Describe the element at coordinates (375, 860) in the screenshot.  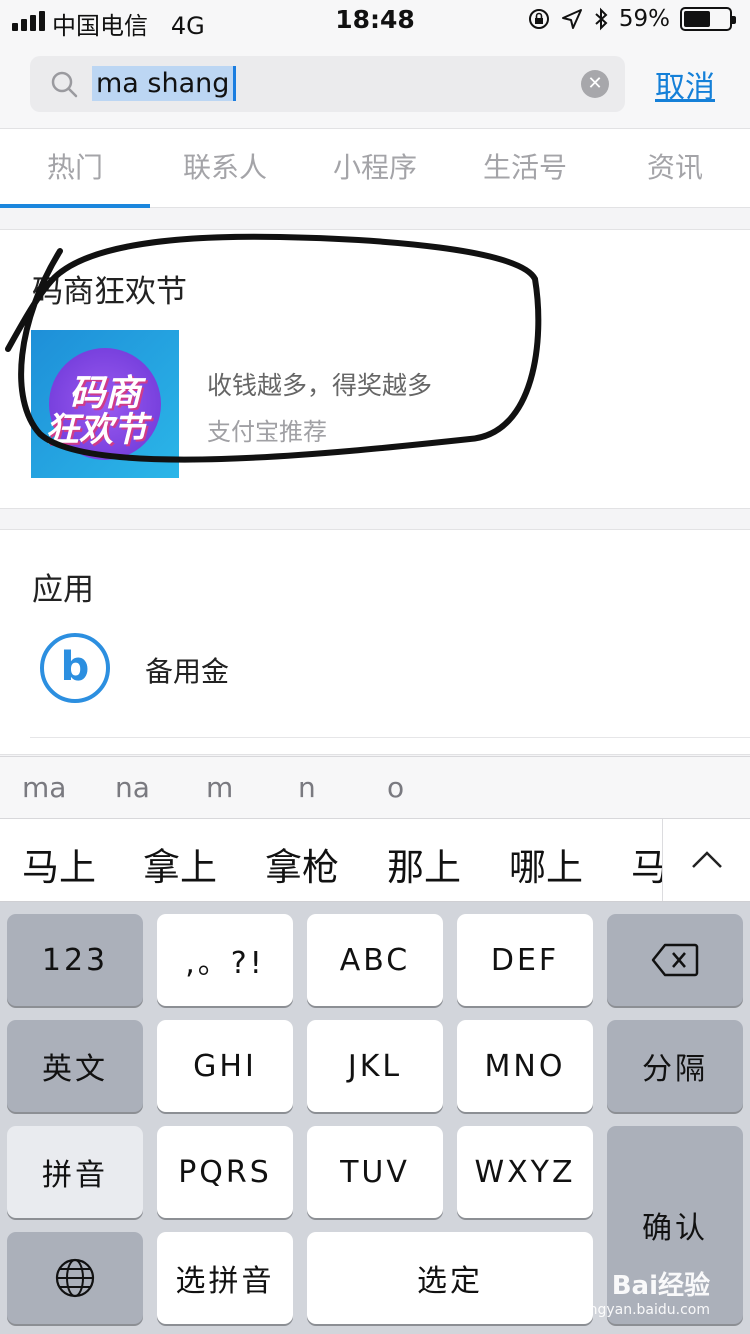
I see `candidate-bar: 马上 拿上 拿枪 那上 哪上 马` at that location.